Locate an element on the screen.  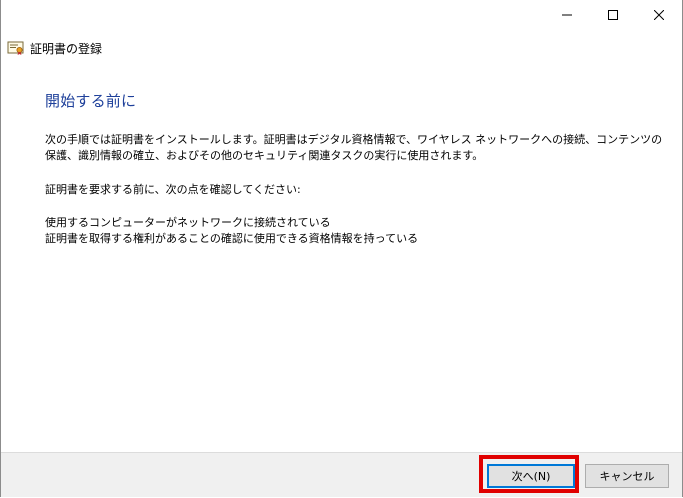
title-bar-controls is located at coordinates (613, 15).